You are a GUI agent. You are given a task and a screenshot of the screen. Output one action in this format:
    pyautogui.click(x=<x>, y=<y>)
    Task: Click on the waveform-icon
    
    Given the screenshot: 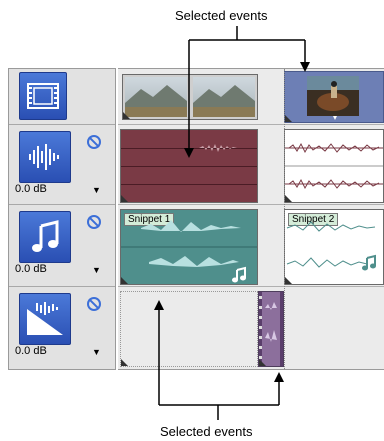 What is the action you would take?
    pyautogui.click(x=45, y=157)
    